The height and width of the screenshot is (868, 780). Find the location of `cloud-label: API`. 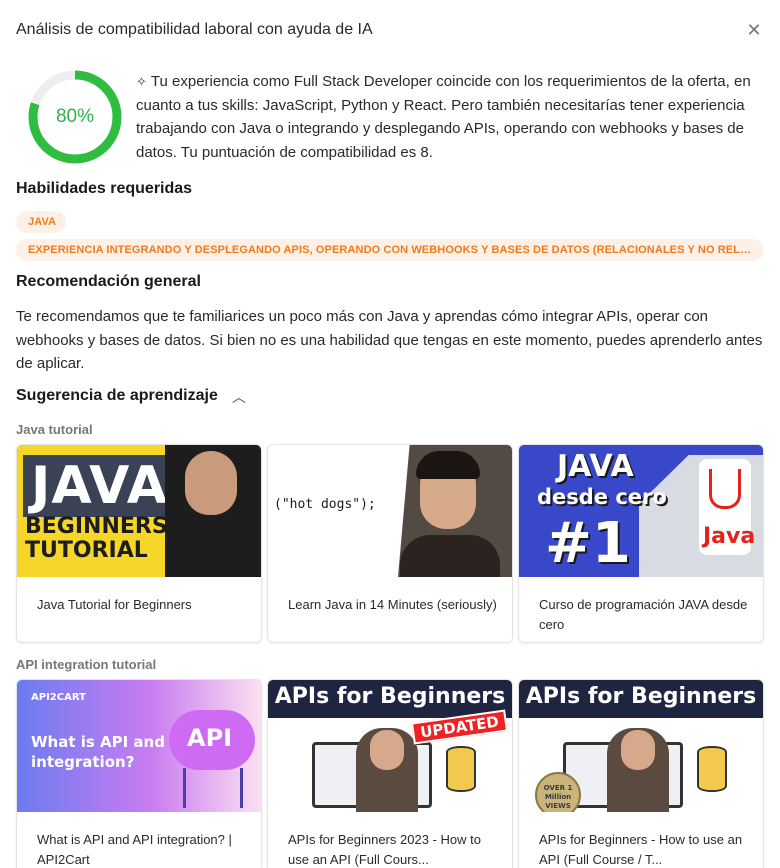

cloud-label: API is located at coordinates (210, 738).